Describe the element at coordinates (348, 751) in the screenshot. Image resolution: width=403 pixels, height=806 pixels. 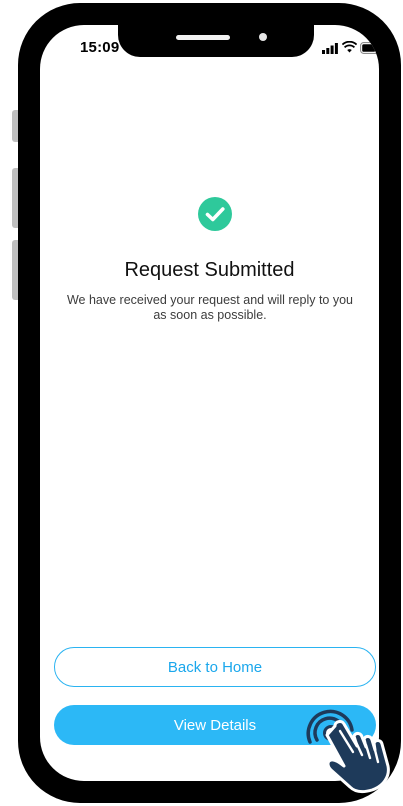
I see `tap-hand-icon` at that location.